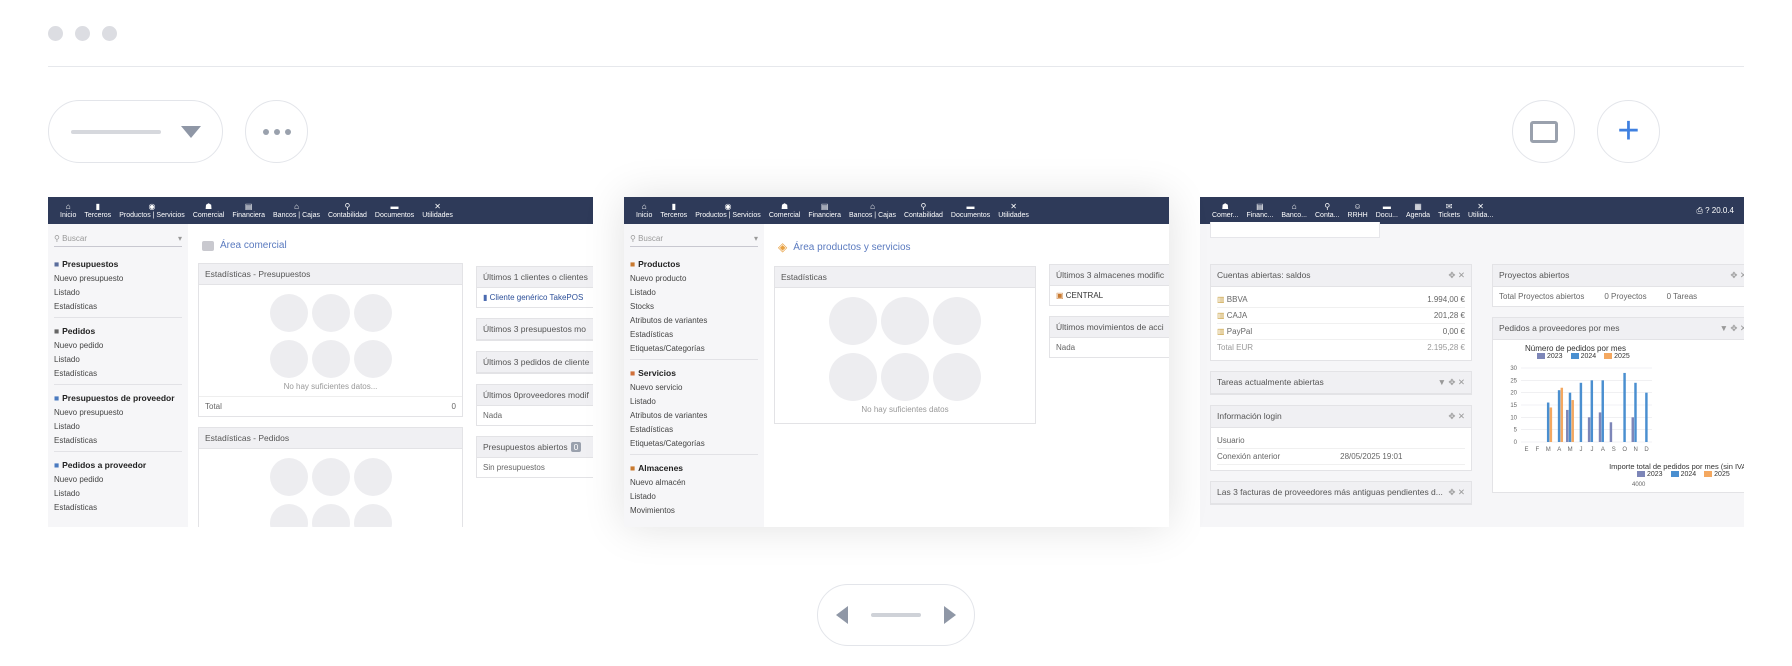  Describe the element at coordinates (950, 615) in the screenshot. I see `next-arrow-icon` at that location.